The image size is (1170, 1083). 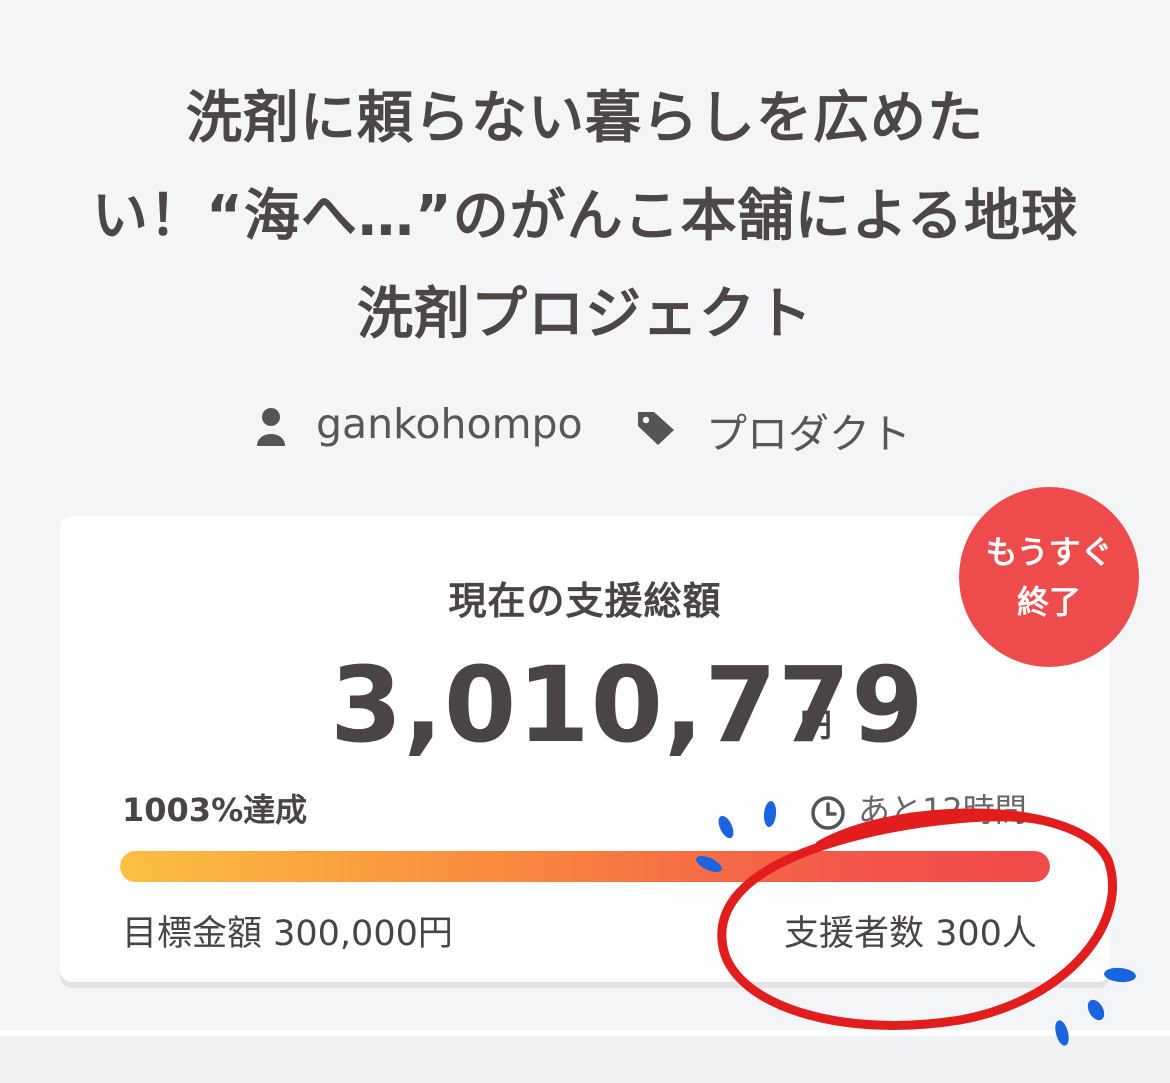 I want to click on progress-bar-fill, so click(x=585, y=866).